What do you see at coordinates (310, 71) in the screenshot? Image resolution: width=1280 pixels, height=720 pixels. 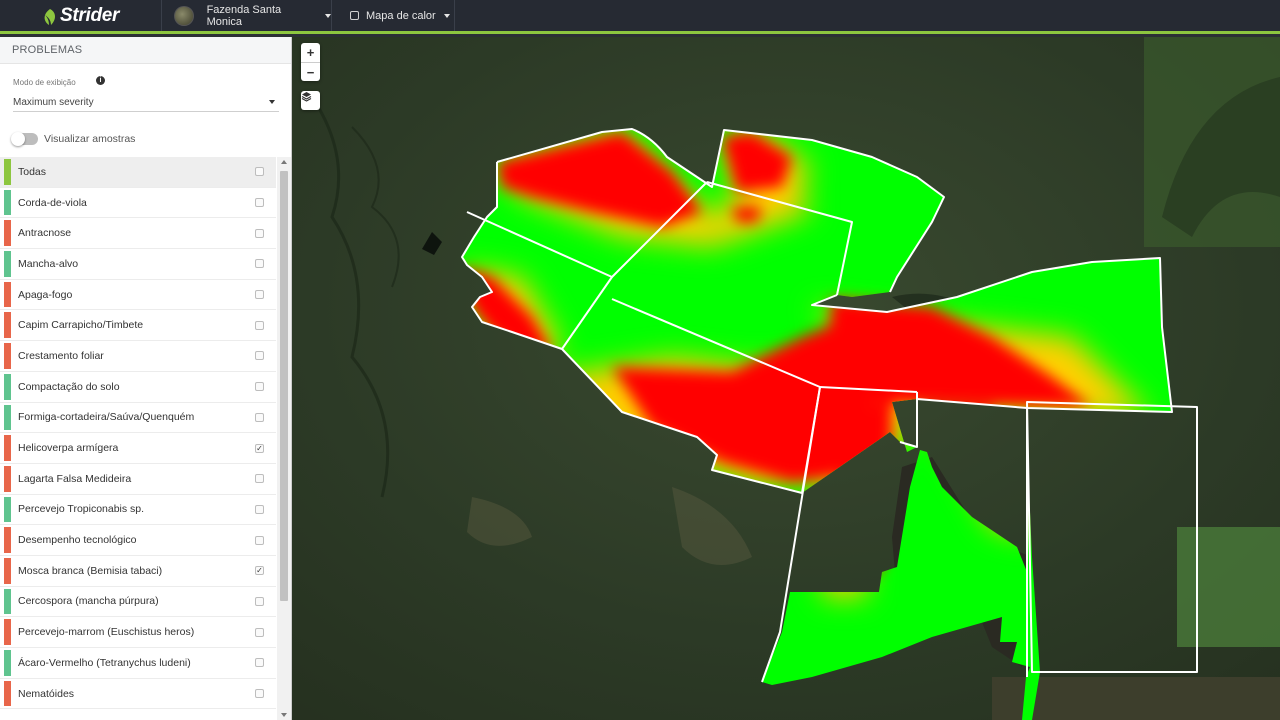 I see `zoom-out-button: −` at bounding box center [310, 71].